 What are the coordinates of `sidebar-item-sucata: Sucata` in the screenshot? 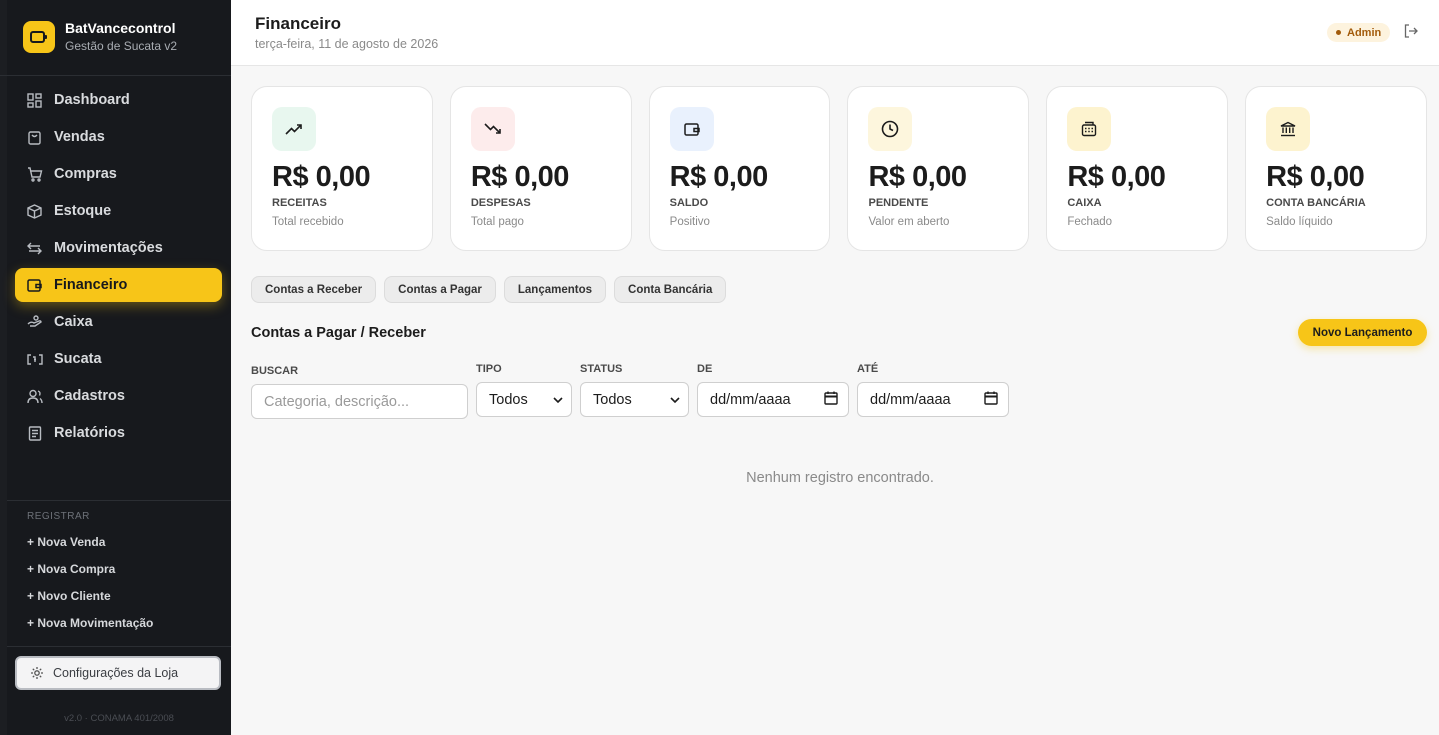 It's located at (118, 359).